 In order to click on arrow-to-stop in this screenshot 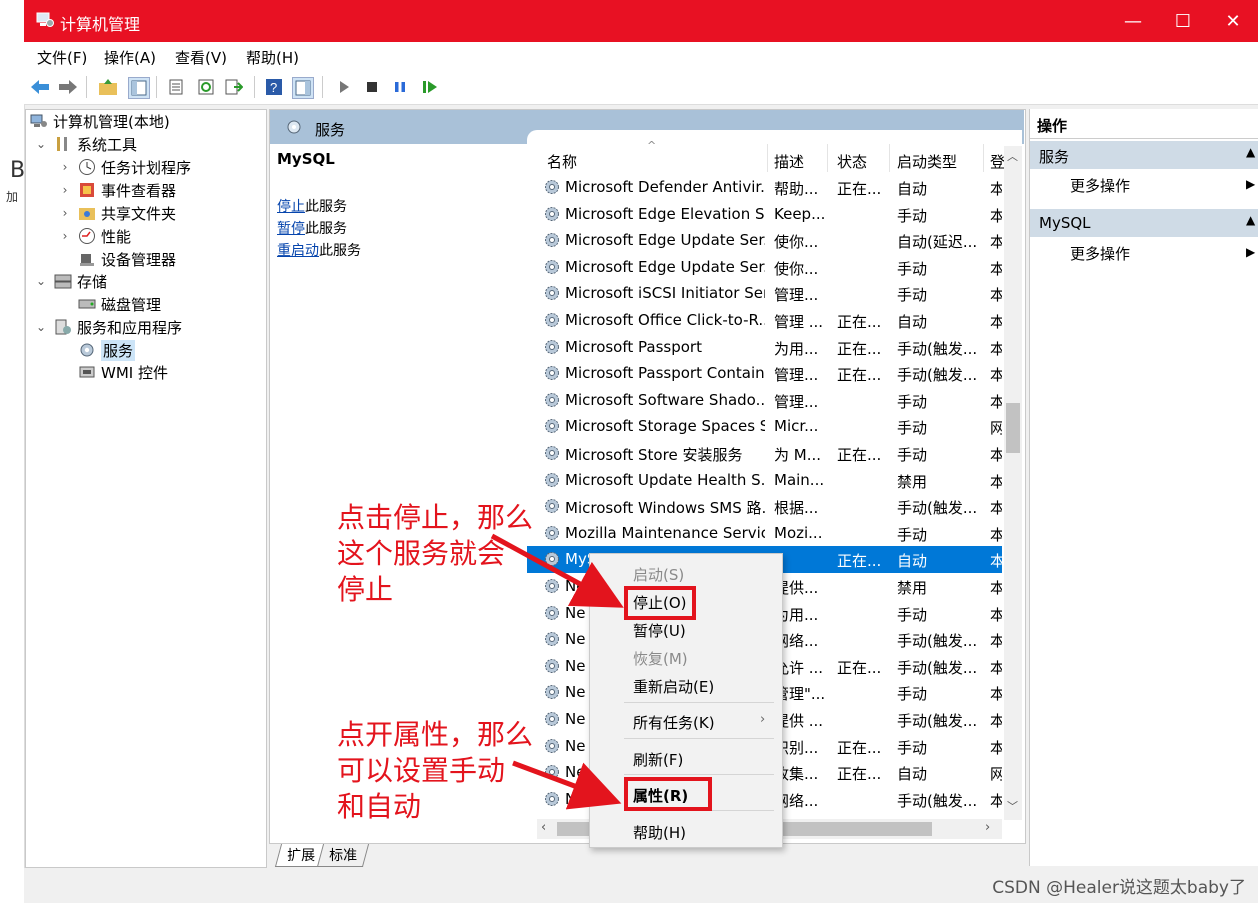, I will do `click(557, 570)`.